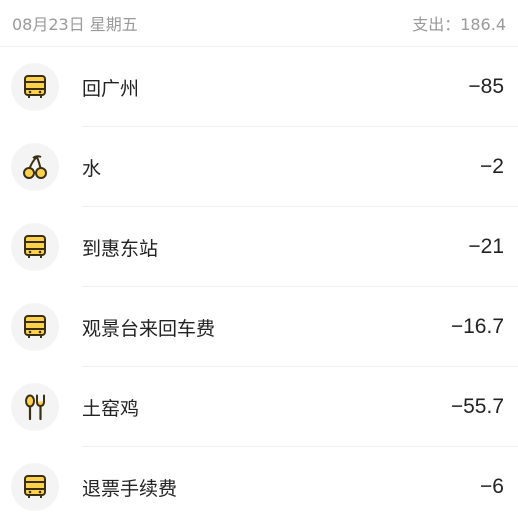 Image resolution: width=518 pixels, height=529 pixels. I want to click on transaction-amount: −21, so click(486, 246).